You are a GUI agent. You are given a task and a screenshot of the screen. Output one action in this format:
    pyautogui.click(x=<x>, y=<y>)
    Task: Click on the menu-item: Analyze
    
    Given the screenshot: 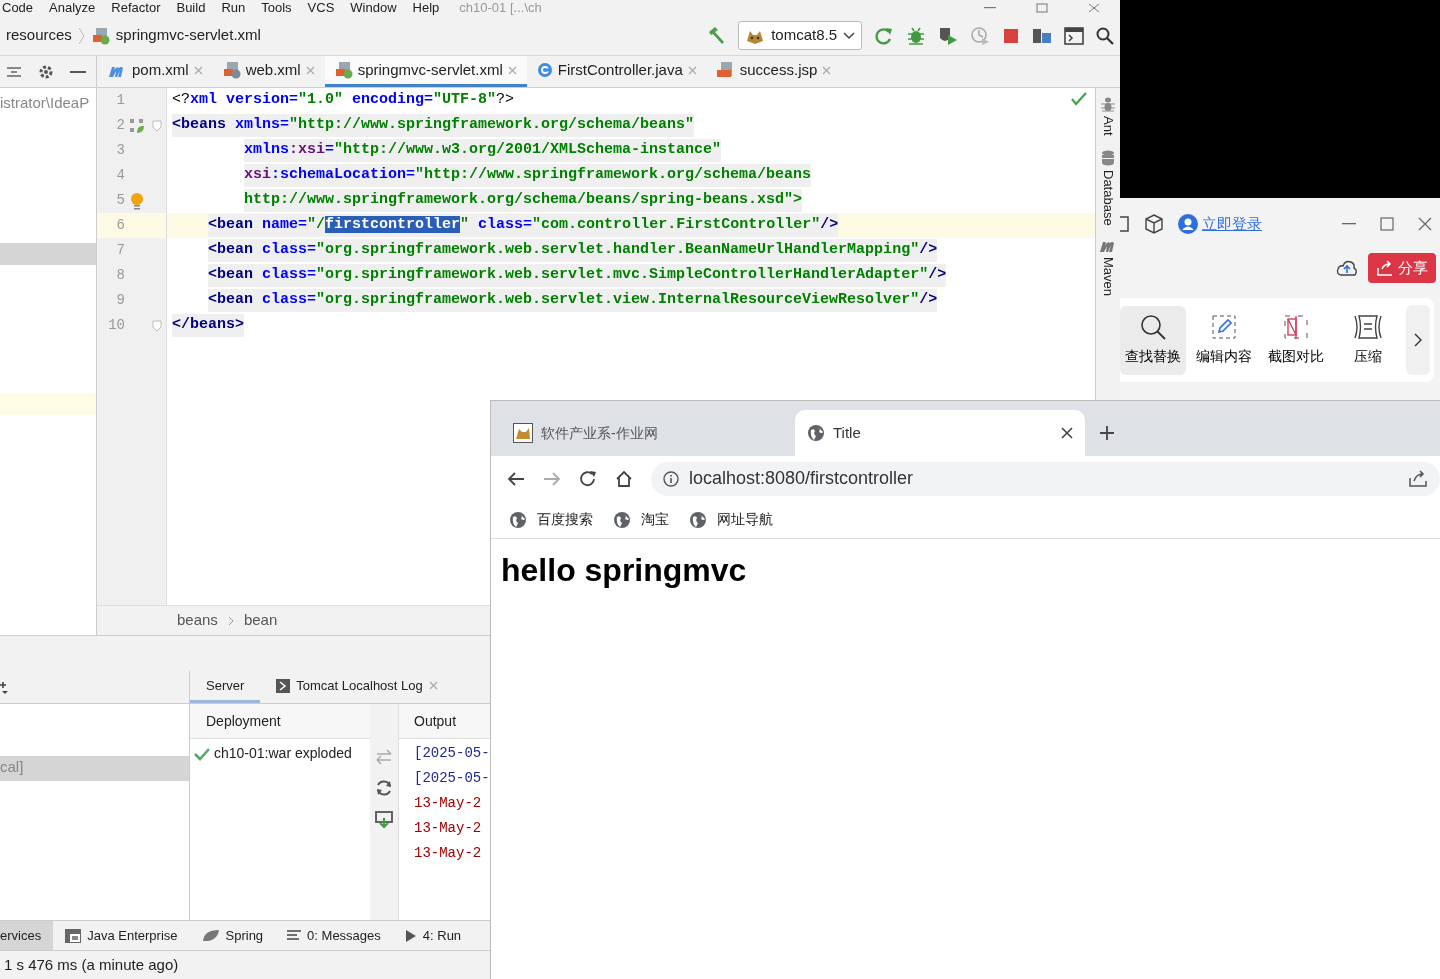 What is the action you would take?
    pyautogui.click(x=72, y=8)
    